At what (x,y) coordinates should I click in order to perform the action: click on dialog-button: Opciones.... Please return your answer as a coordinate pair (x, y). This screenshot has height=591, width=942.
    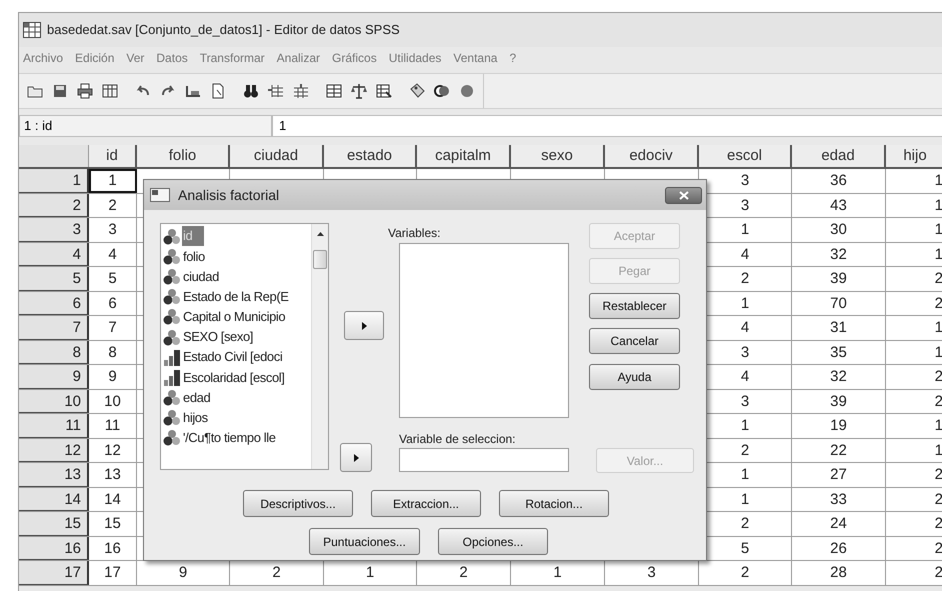
    Looking at the image, I should click on (493, 541).